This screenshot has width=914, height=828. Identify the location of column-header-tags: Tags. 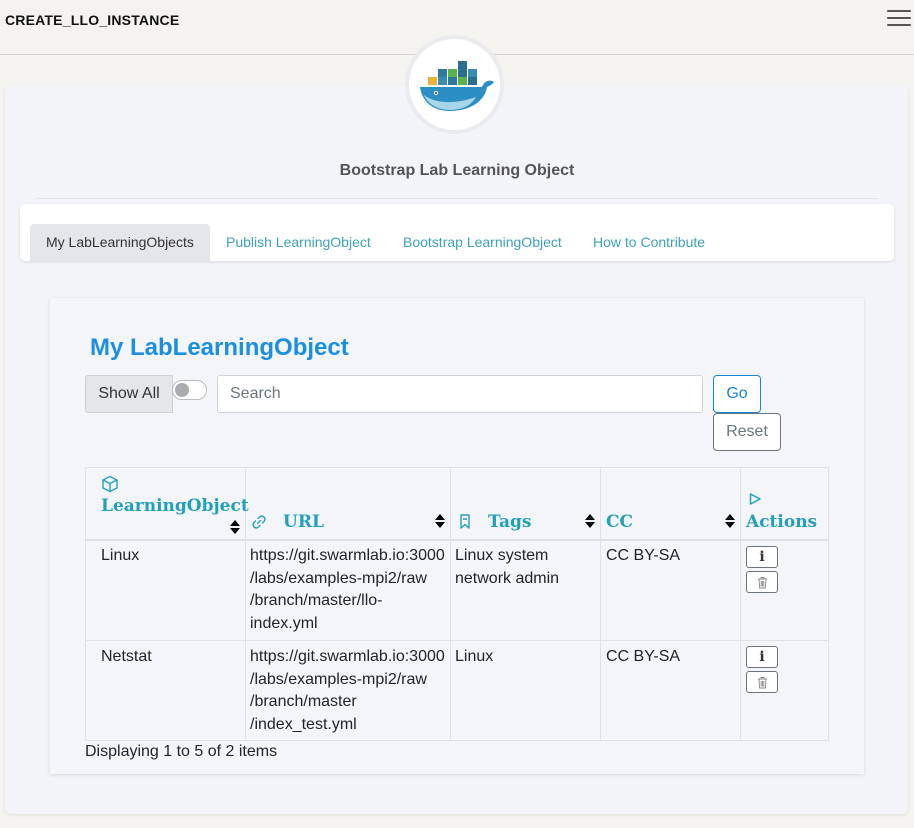
(510, 522).